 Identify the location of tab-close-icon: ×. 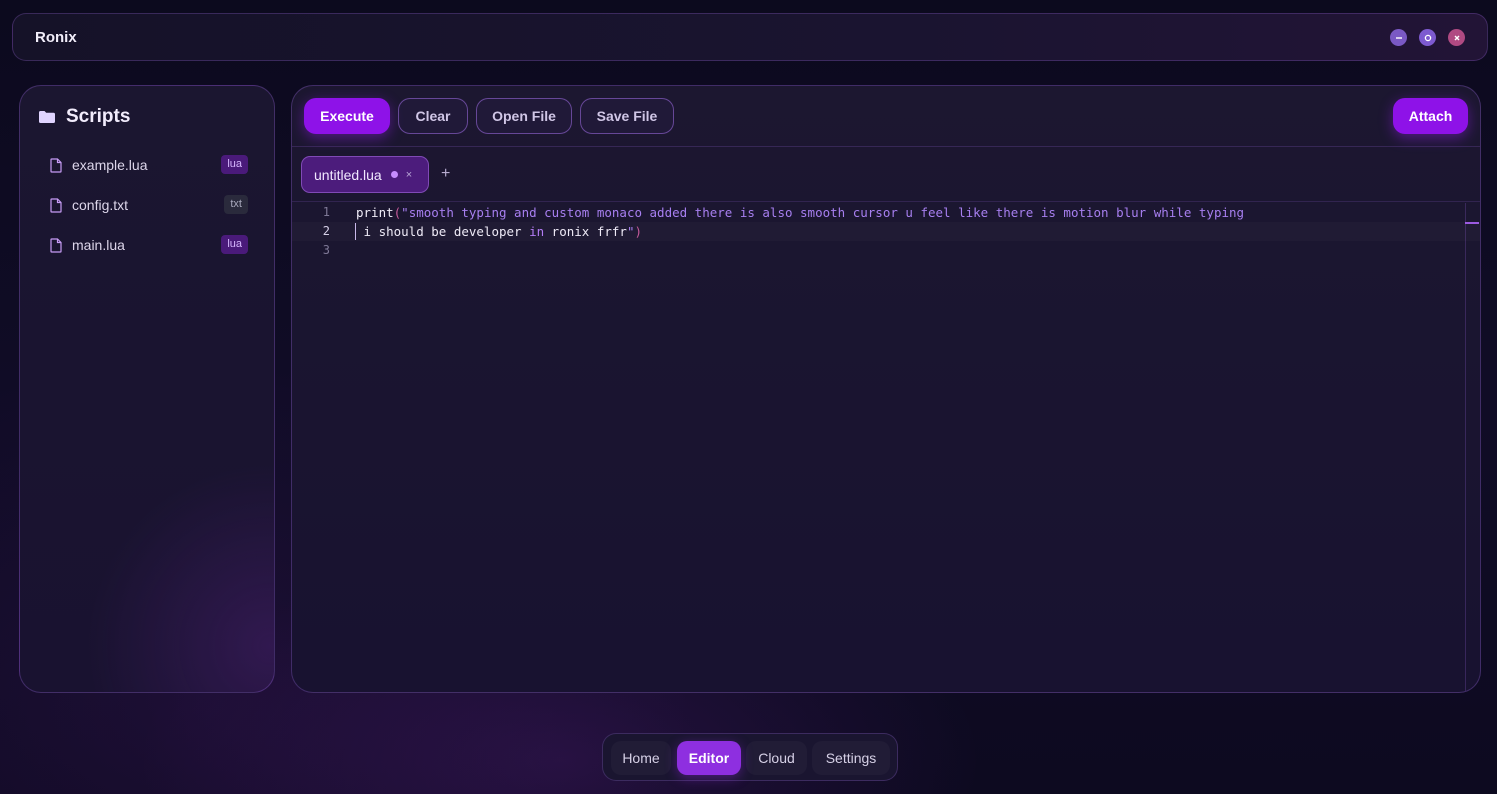
(409, 175).